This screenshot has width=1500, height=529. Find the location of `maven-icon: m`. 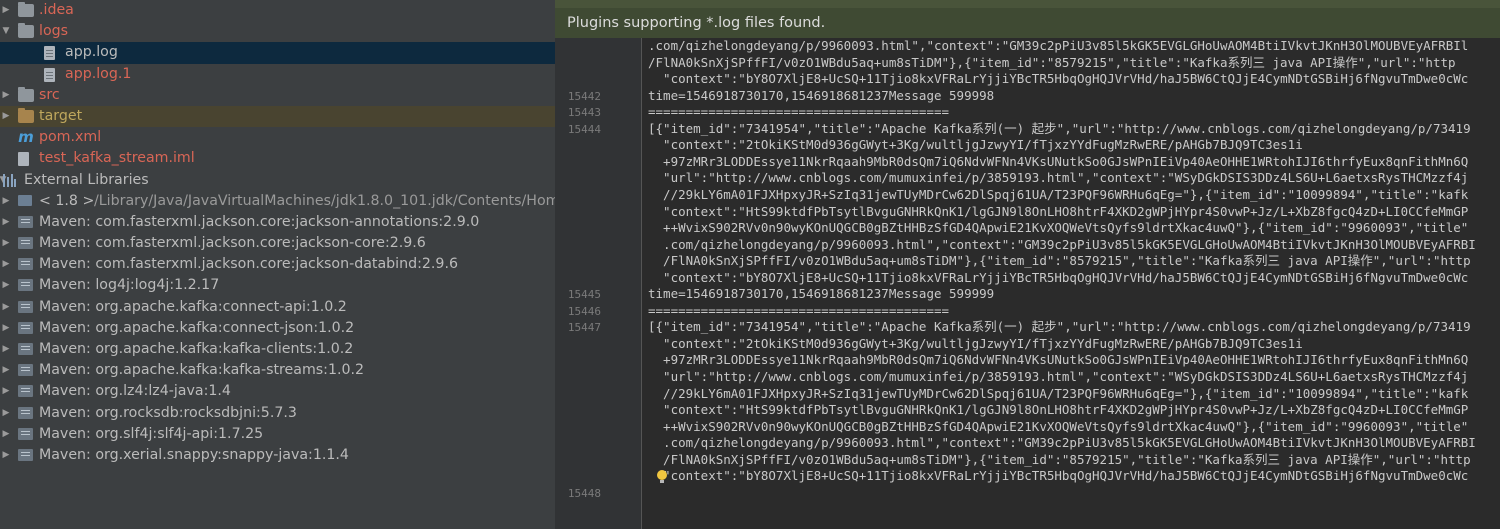

maven-icon: m is located at coordinates (26, 137).